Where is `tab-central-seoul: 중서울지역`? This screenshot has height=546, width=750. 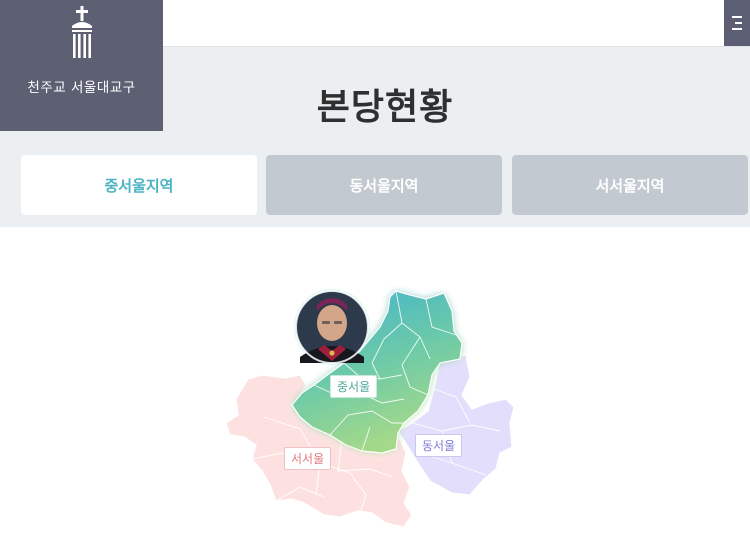 tab-central-seoul: 중서울지역 is located at coordinates (139, 185).